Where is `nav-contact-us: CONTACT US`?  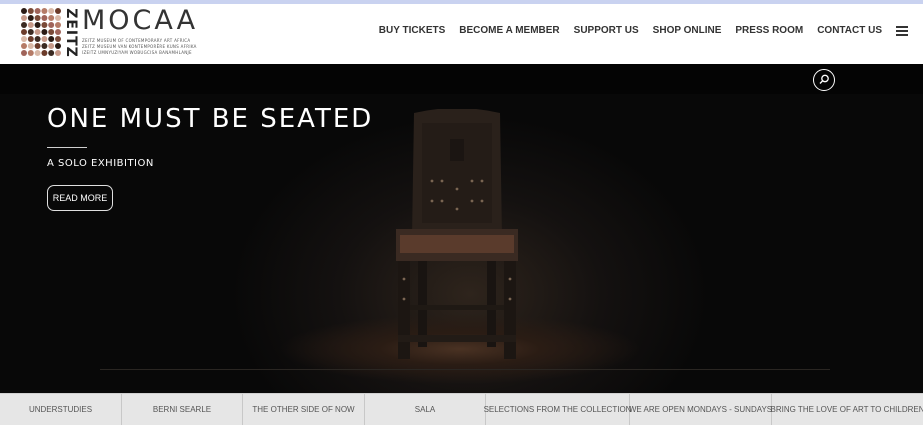 nav-contact-us: CONTACT US is located at coordinates (849, 30).